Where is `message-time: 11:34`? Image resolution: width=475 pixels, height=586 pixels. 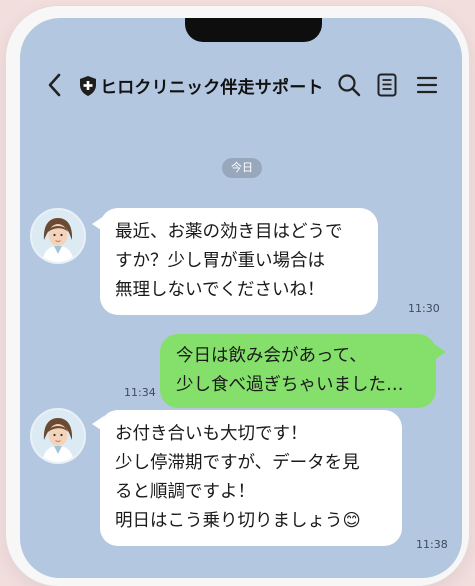 message-time: 11:34 is located at coordinates (140, 392).